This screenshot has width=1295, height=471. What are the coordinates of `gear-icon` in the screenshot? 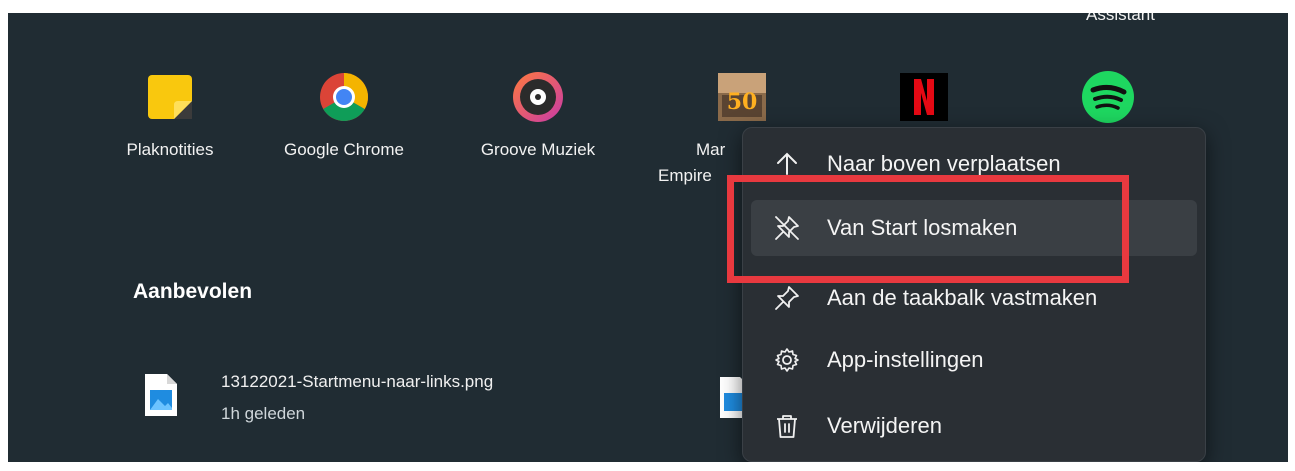 It's located at (787, 360).